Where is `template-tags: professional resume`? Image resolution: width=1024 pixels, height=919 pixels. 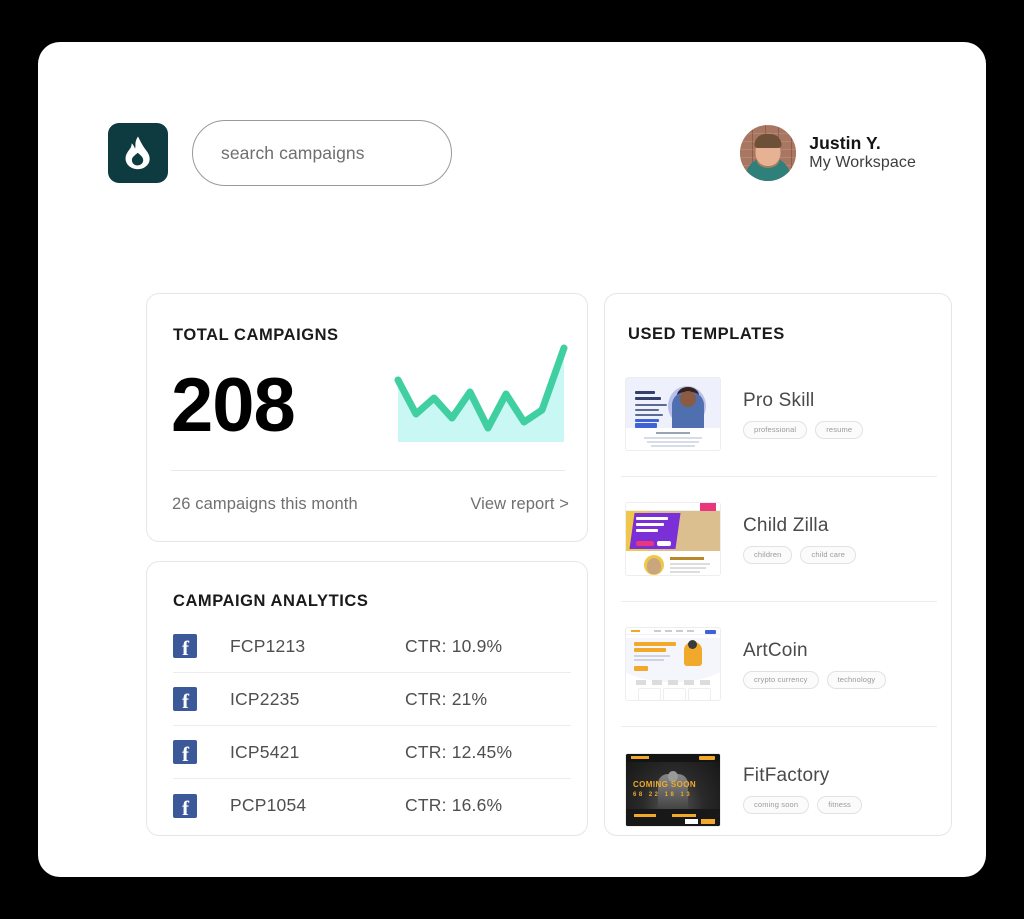
template-tags: professional resume is located at coordinates (803, 429).